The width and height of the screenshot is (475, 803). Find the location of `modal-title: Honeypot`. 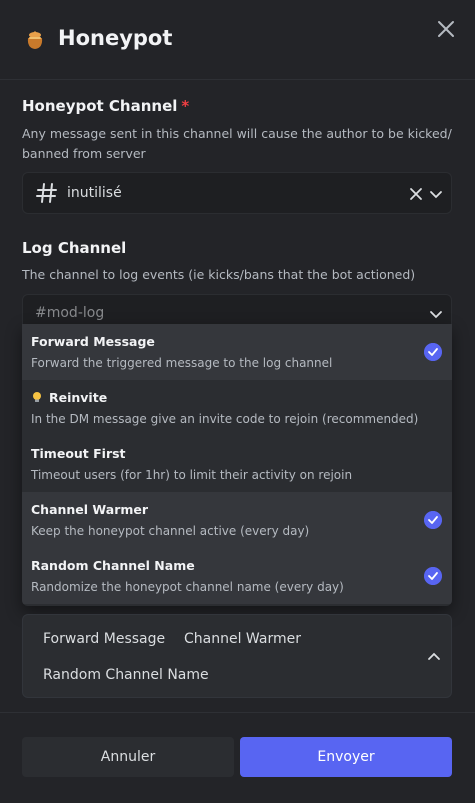

modal-title: Honeypot is located at coordinates (115, 38).